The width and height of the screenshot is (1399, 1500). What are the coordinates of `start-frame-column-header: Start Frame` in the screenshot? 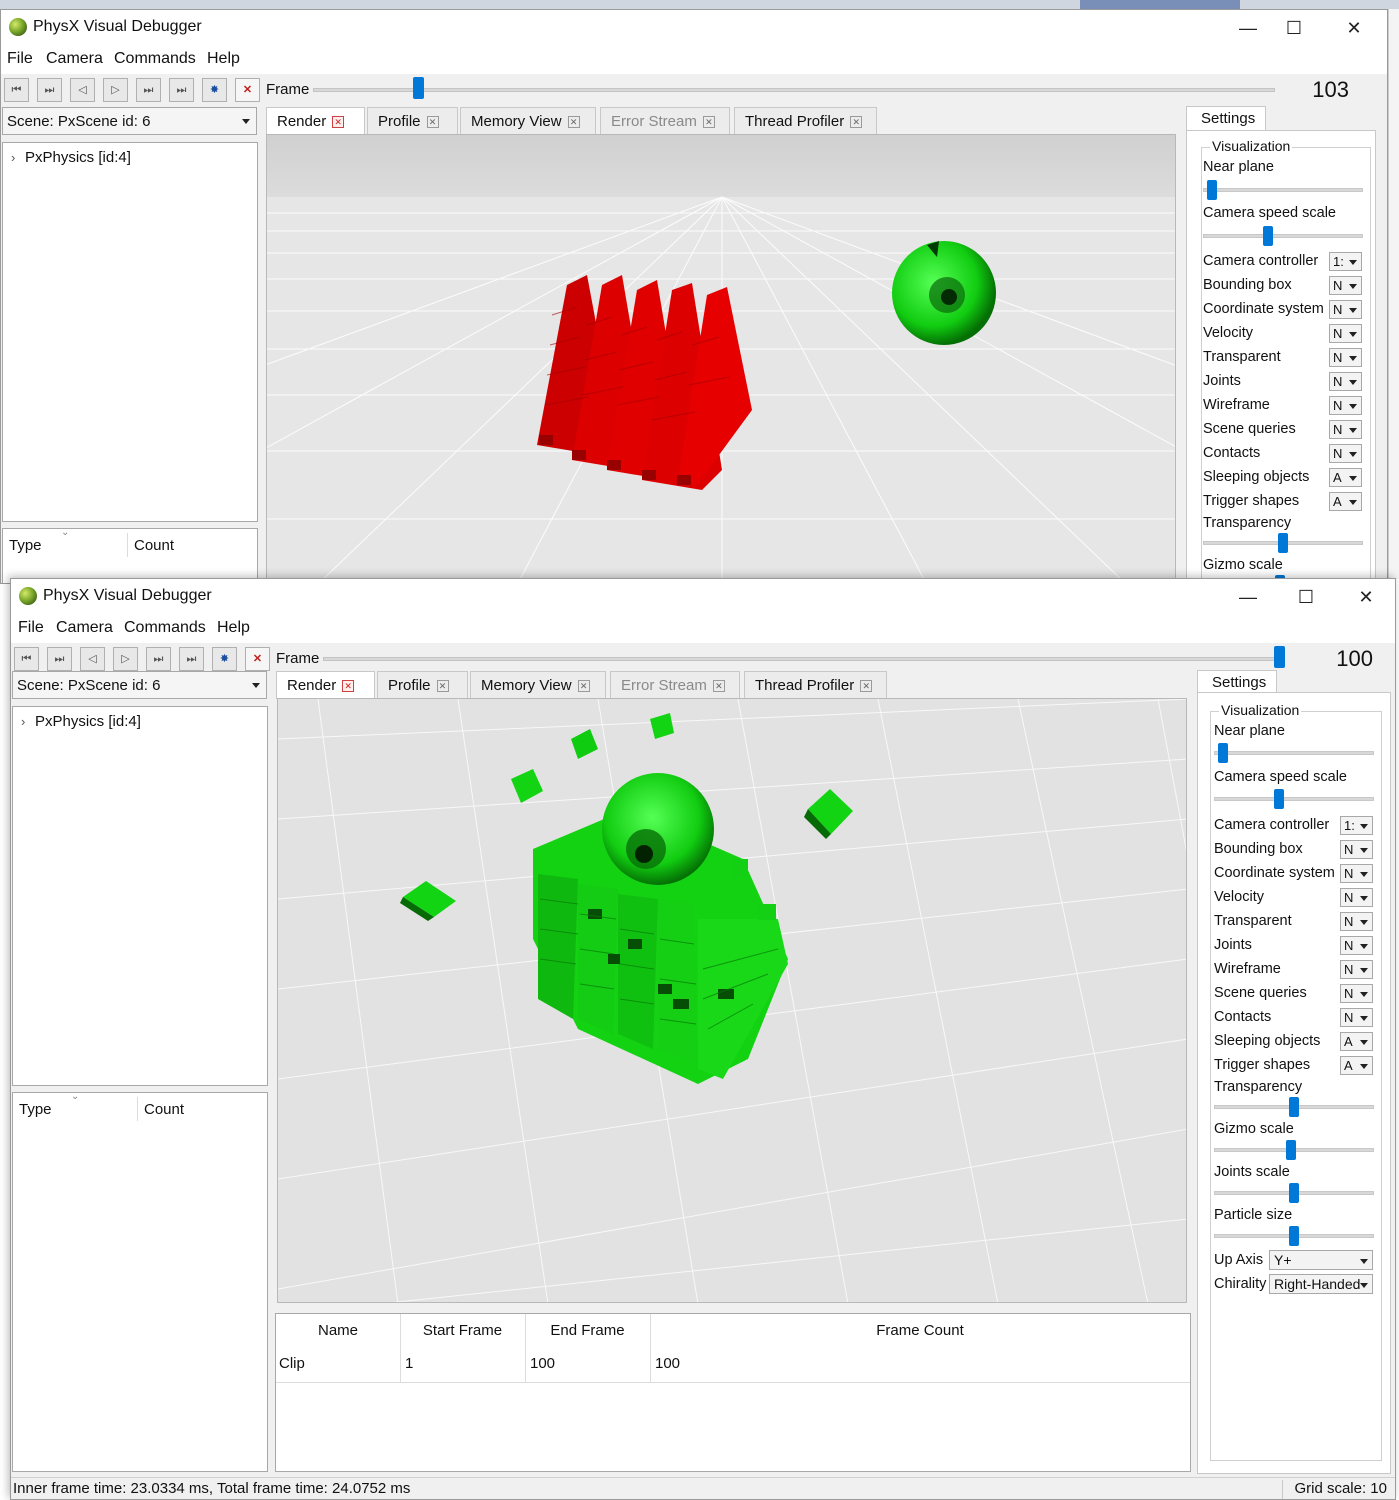 It's located at (462, 1330).